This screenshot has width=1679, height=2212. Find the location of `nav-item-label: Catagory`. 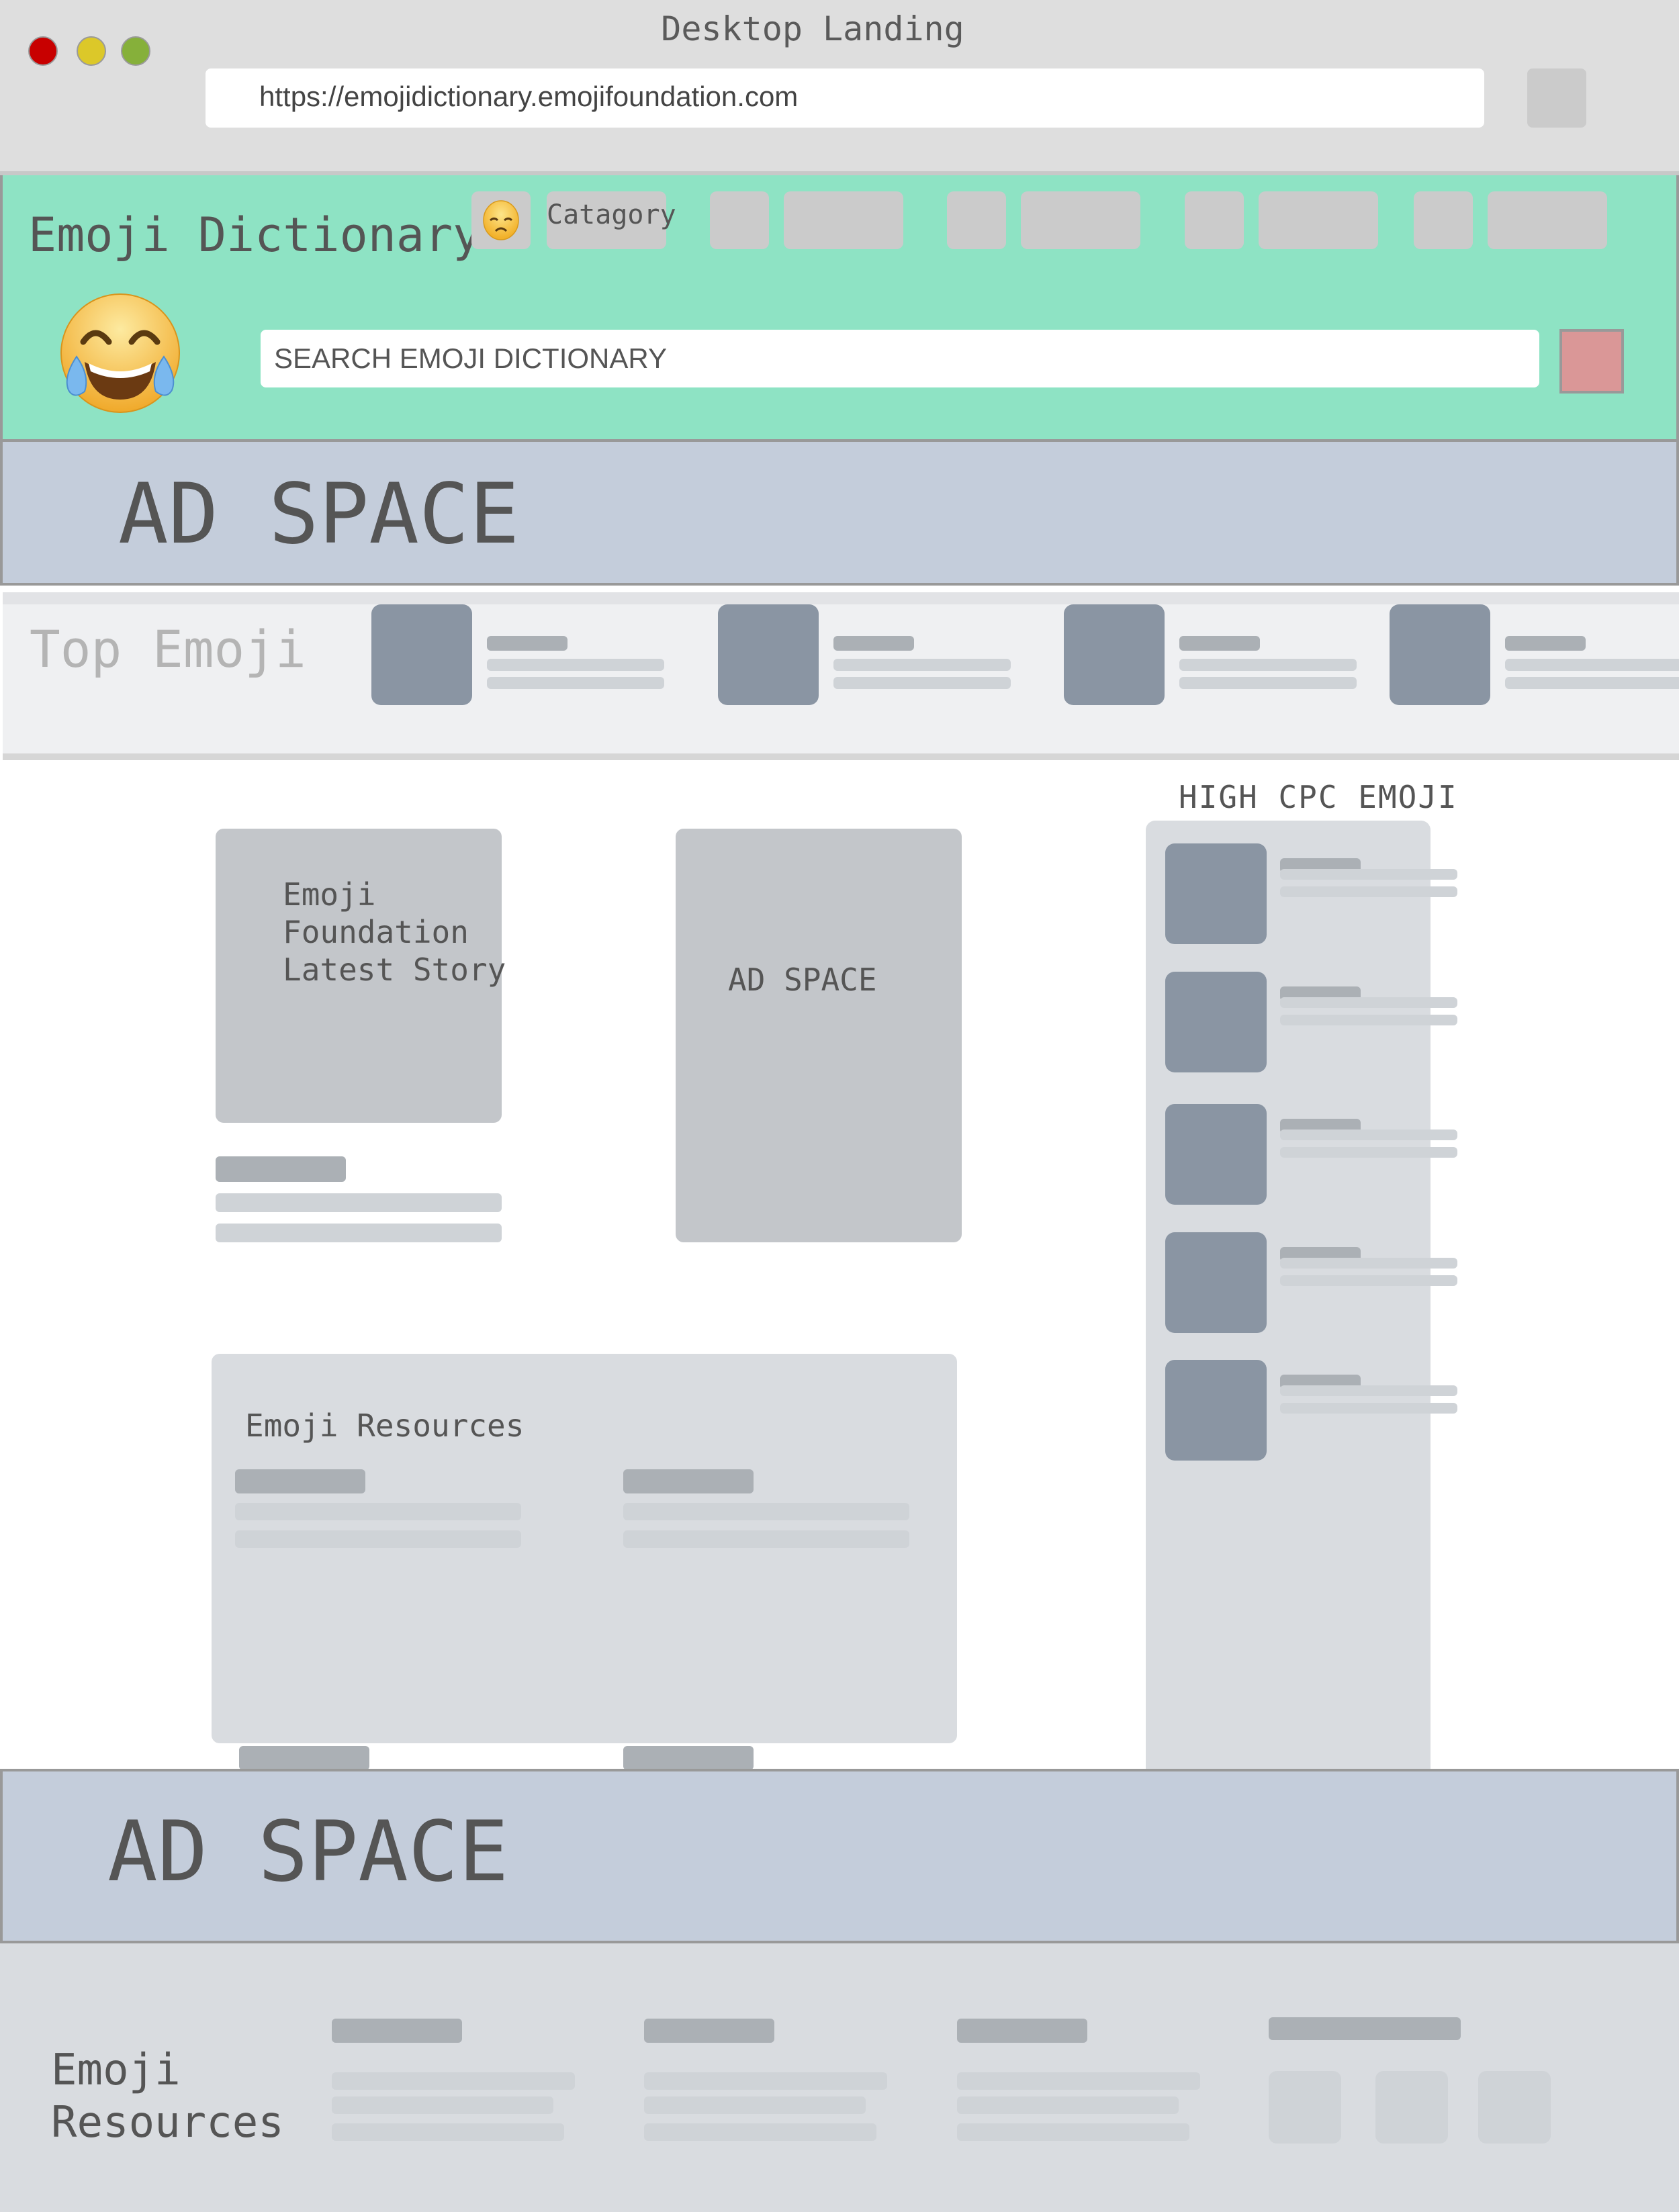

nav-item-label: Catagory is located at coordinates (611, 214).